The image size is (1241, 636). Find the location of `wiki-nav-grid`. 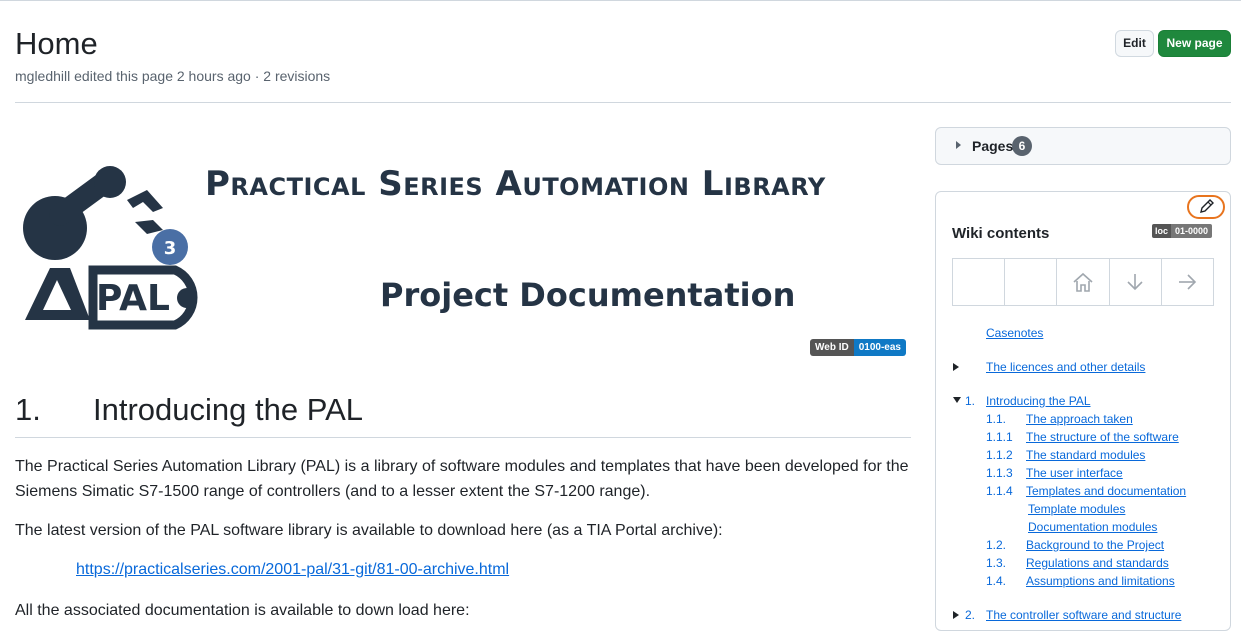

wiki-nav-grid is located at coordinates (1083, 282).